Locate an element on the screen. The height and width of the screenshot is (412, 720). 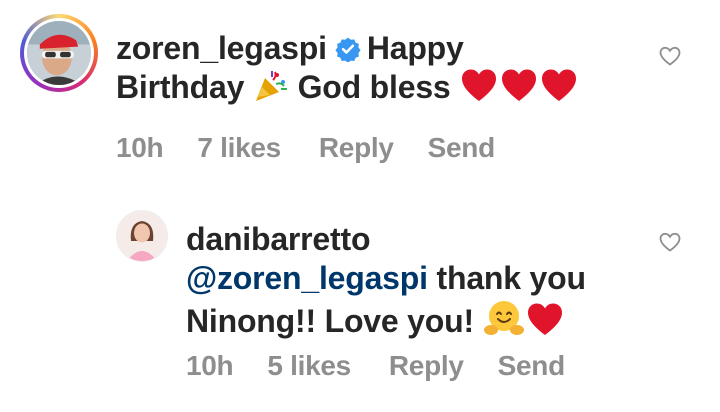
comment-body: Happy is located at coordinates (415, 48).